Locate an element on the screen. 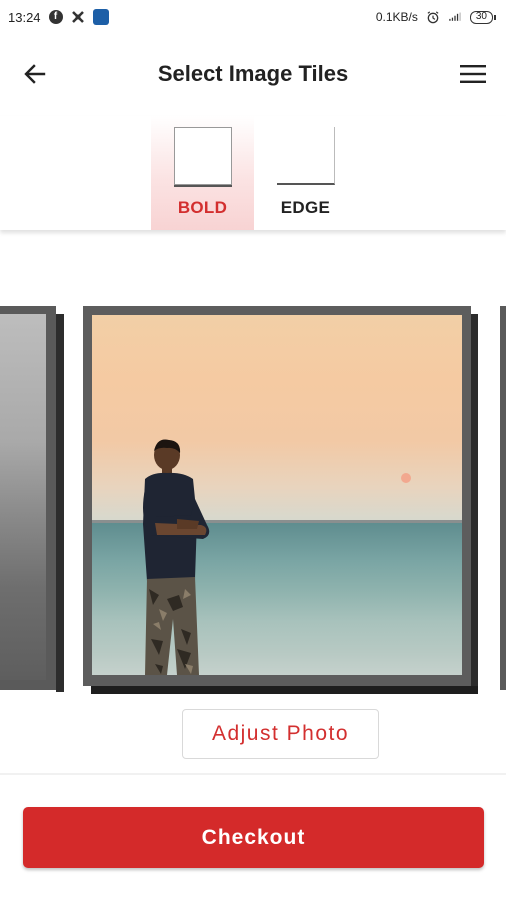 The image size is (506, 900). network-speed: 0.1KB/s is located at coordinates (396, 17).